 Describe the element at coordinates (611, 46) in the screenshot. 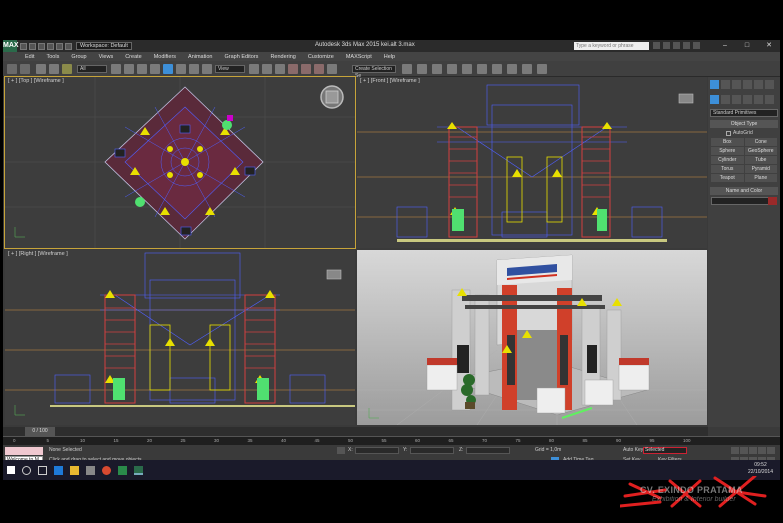

I see `search-input: Type a keyword or phrase` at that location.